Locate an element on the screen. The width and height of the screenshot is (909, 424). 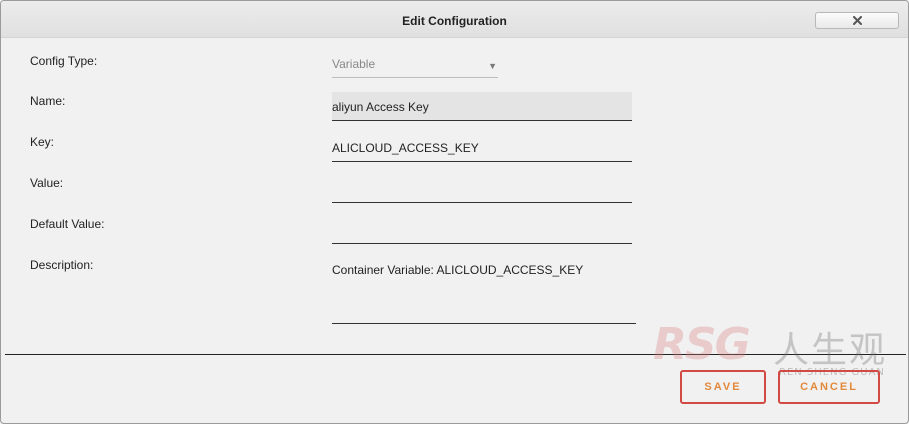
value-label: Value: is located at coordinates (47, 183).